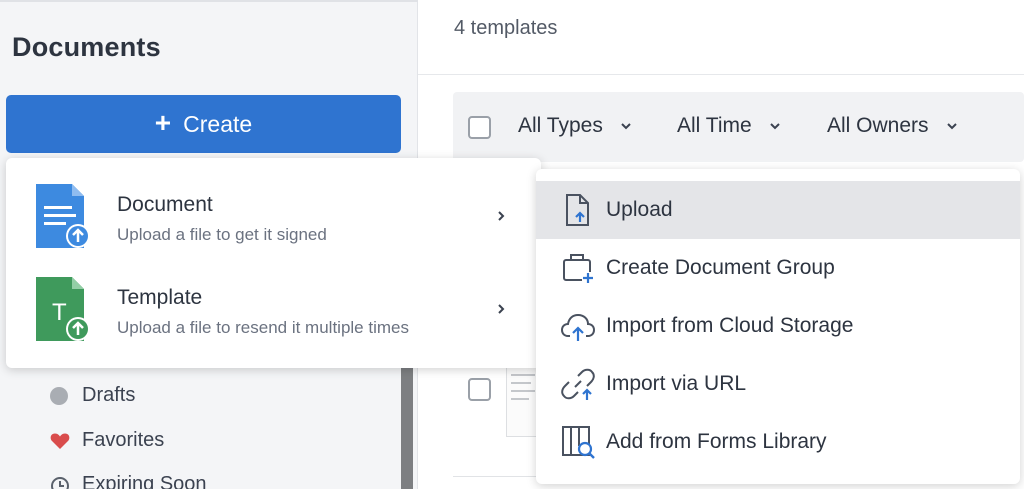 Image resolution: width=1024 pixels, height=489 pixels. Describe the element at coordinates (218, 123) in the screenshot. I see `create-button-label: Create` at that location.